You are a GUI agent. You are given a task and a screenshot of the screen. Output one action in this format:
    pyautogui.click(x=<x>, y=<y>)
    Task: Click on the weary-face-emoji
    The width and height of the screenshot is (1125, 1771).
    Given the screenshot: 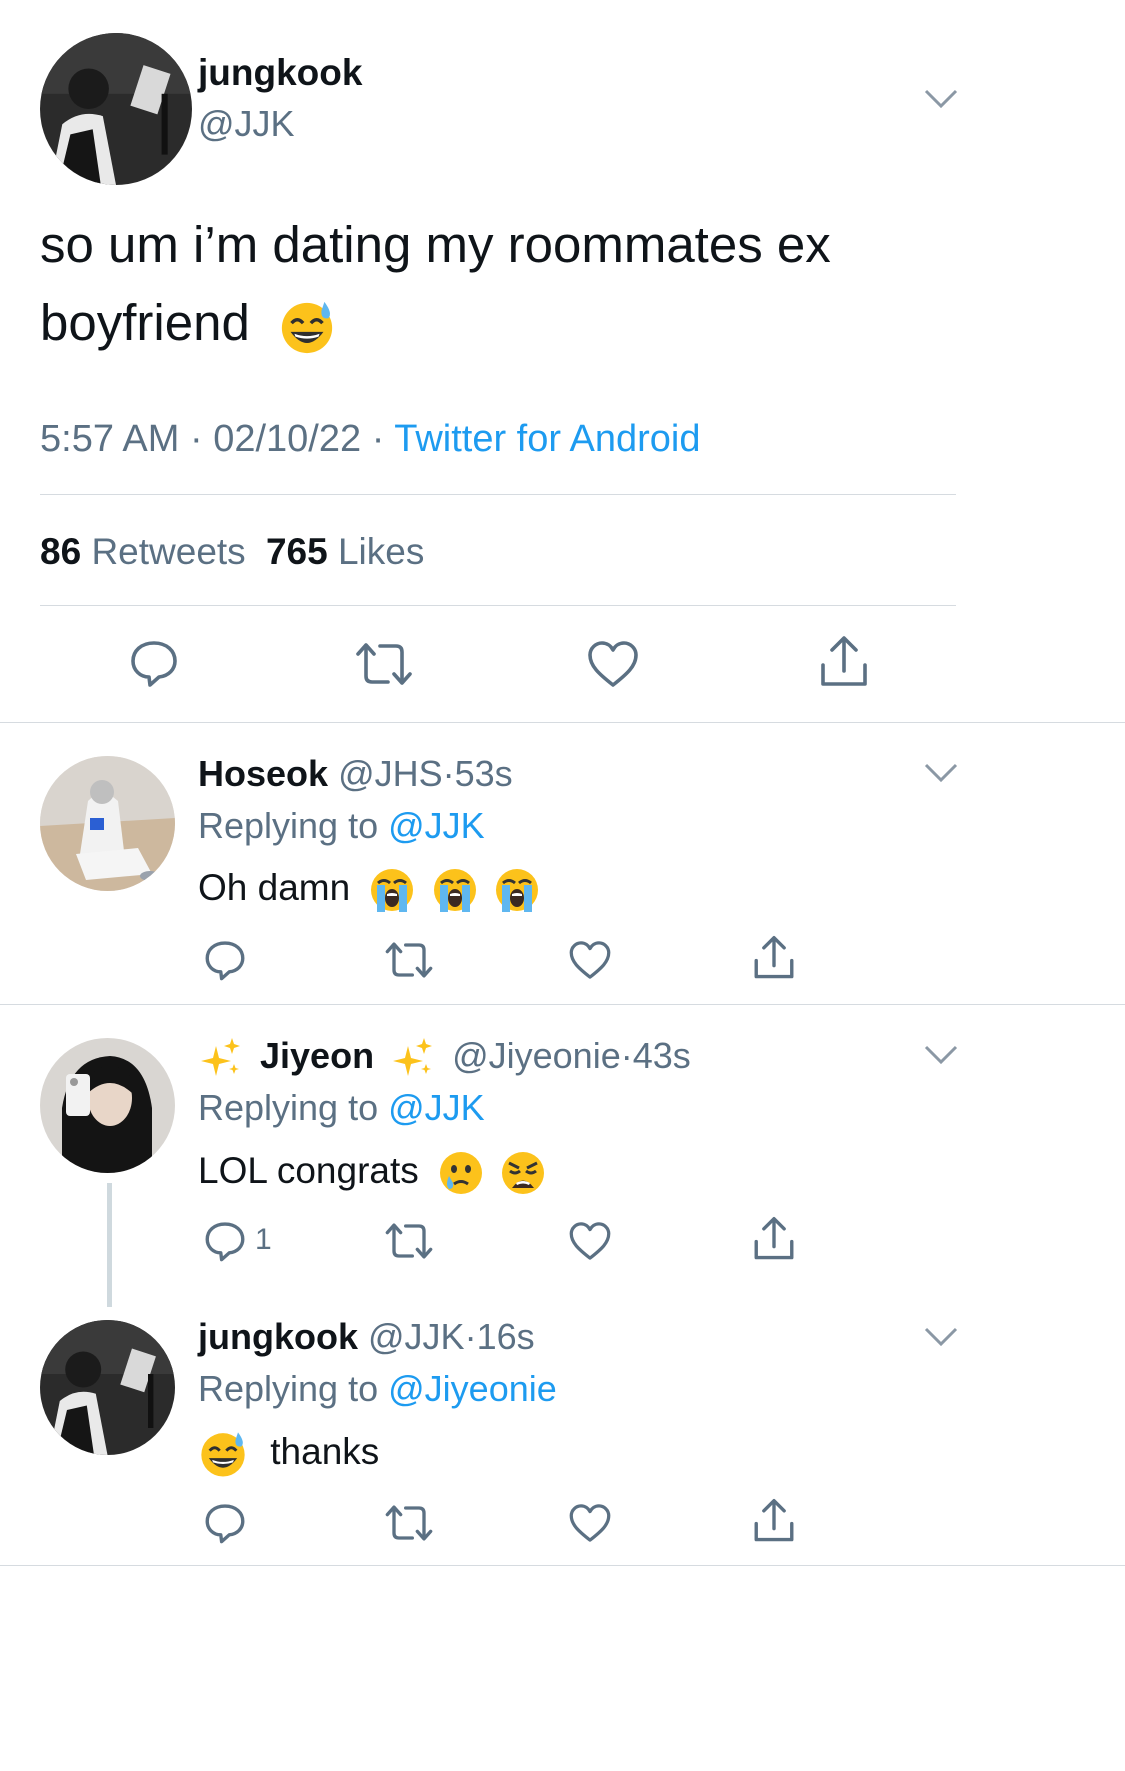 What is the action you would take?
    pyautogui.click(x=523, y=1173)
    